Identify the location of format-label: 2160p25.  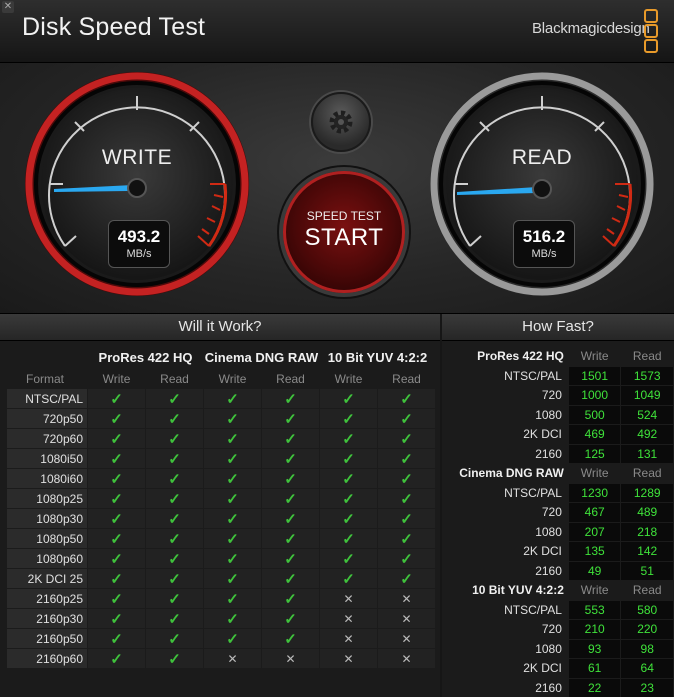
(47, 598).